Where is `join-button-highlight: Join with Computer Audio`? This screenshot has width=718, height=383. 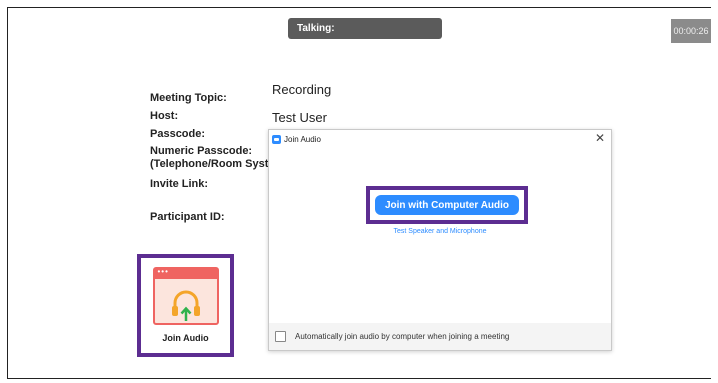
join-button-highlight: Join with Computer Audio is located at coordinates (447, 205).